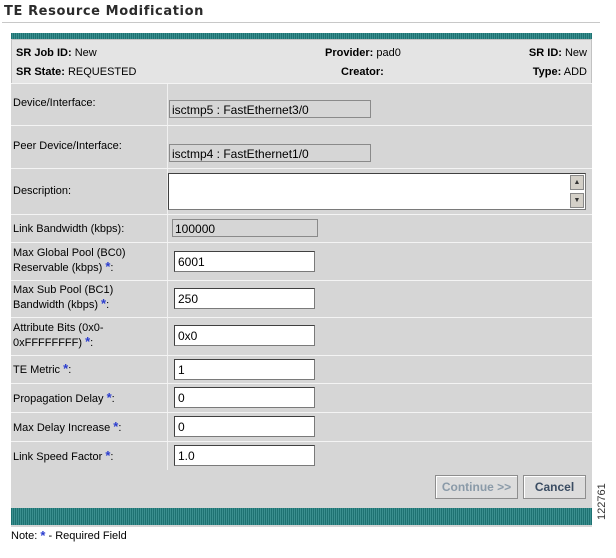  Describe the element at coordinates (54, 103) in the screenshot. I see `device-interface-label: Device/Interface:` at that location.